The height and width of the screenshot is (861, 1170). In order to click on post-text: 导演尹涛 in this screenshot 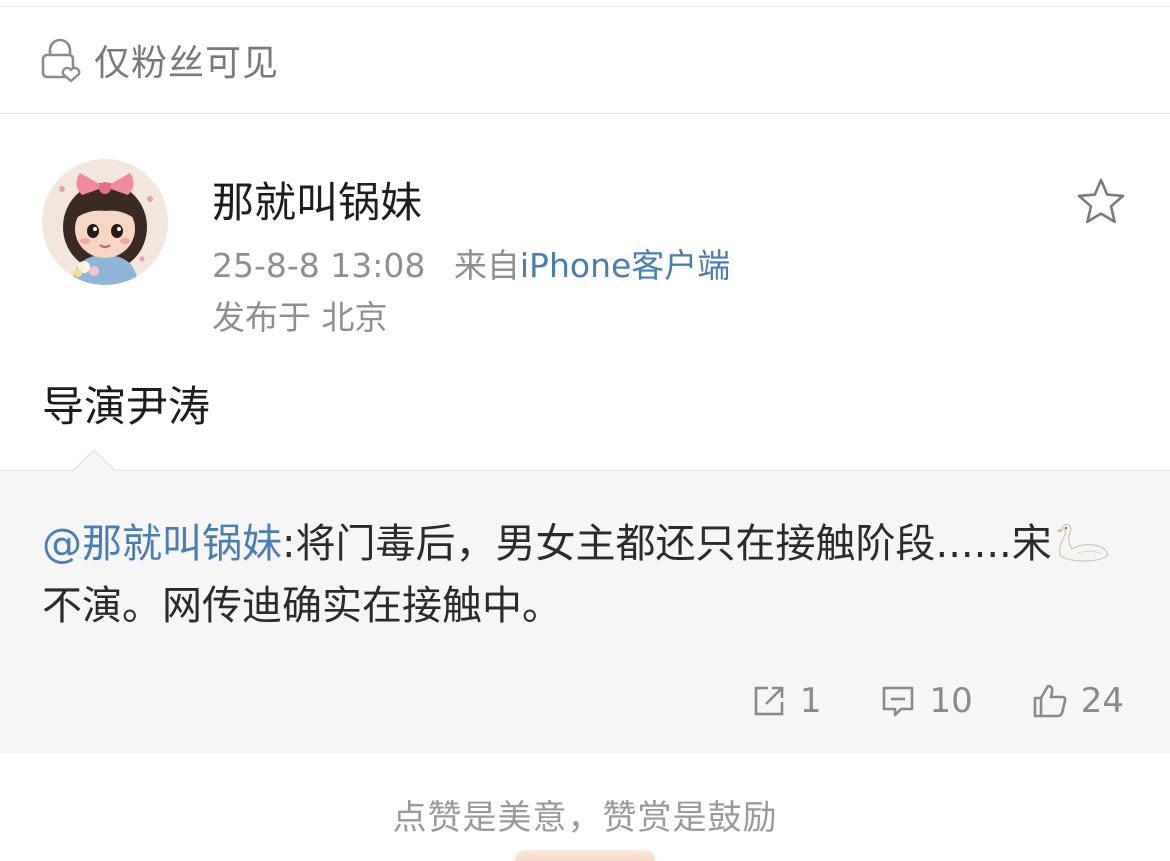, I will do `click(126, 406)`.